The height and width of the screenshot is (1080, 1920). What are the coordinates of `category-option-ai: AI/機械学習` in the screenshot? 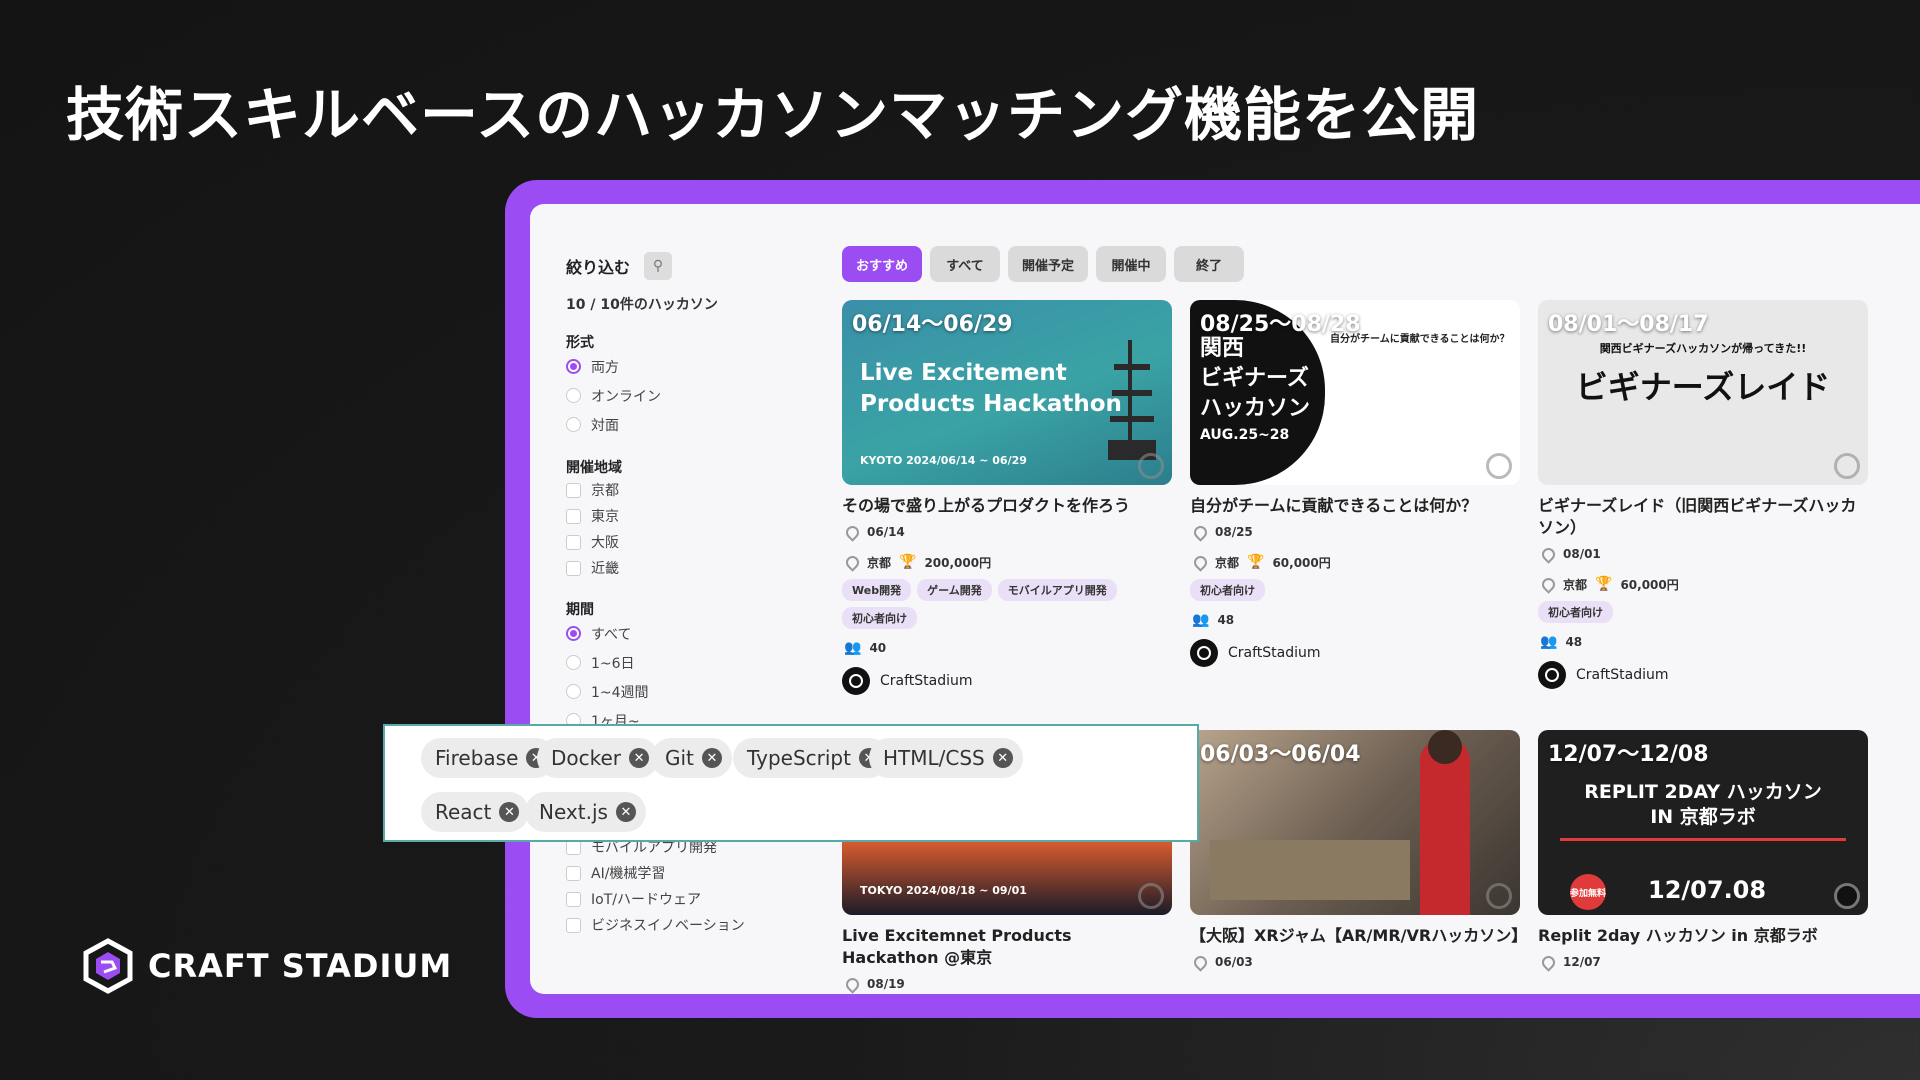 It's located at (681, 873).